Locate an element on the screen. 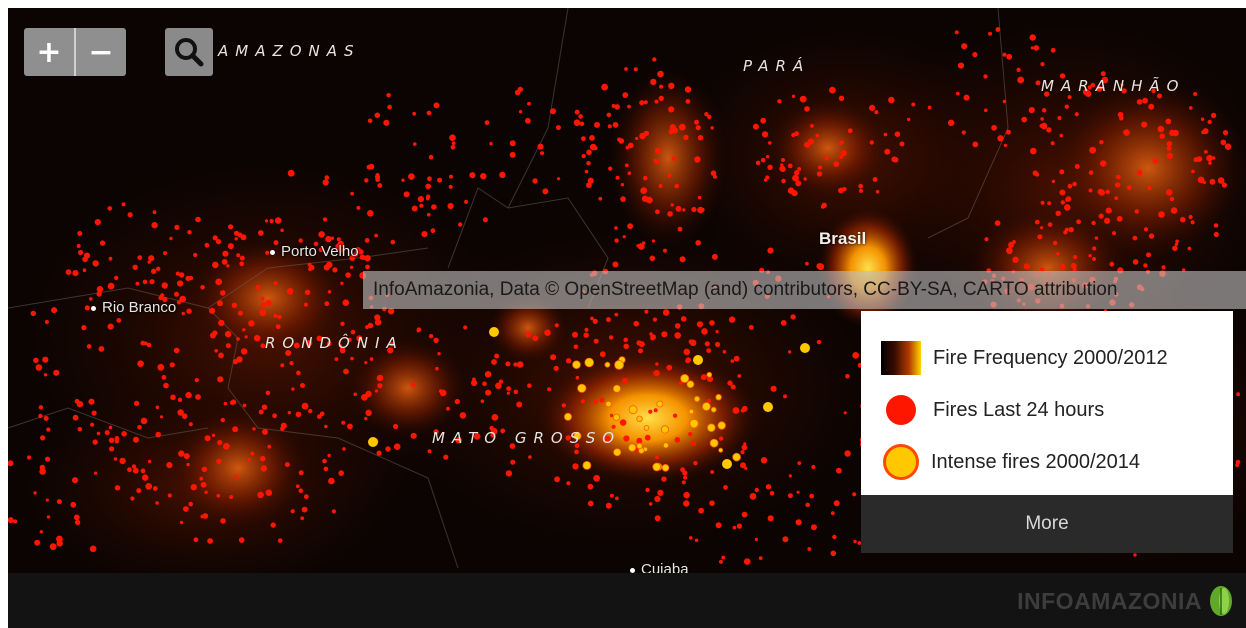  search-button is located at coordinates (189, 52).